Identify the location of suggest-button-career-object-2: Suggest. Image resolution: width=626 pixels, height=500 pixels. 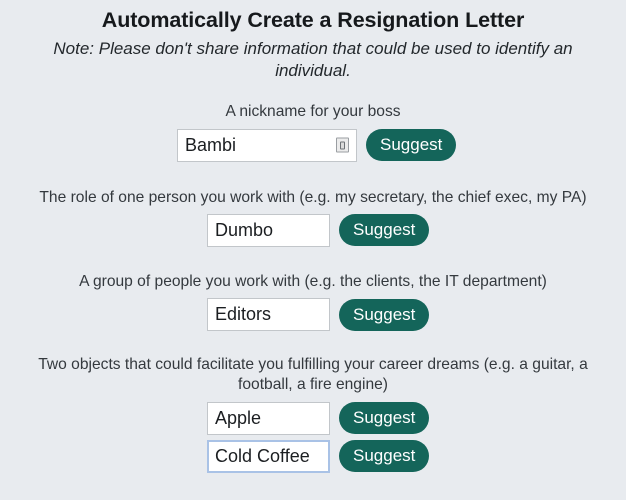
(384, 456).